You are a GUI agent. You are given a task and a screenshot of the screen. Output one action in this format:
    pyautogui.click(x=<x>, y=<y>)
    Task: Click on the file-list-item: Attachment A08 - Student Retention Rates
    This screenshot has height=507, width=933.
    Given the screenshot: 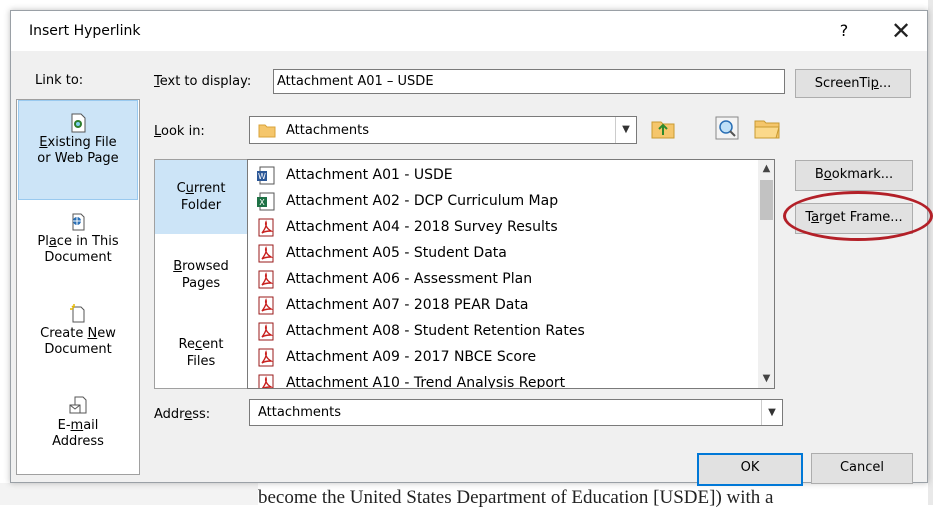 What is the action you would take?
    pyautogui.click(x=500, y=331)
    